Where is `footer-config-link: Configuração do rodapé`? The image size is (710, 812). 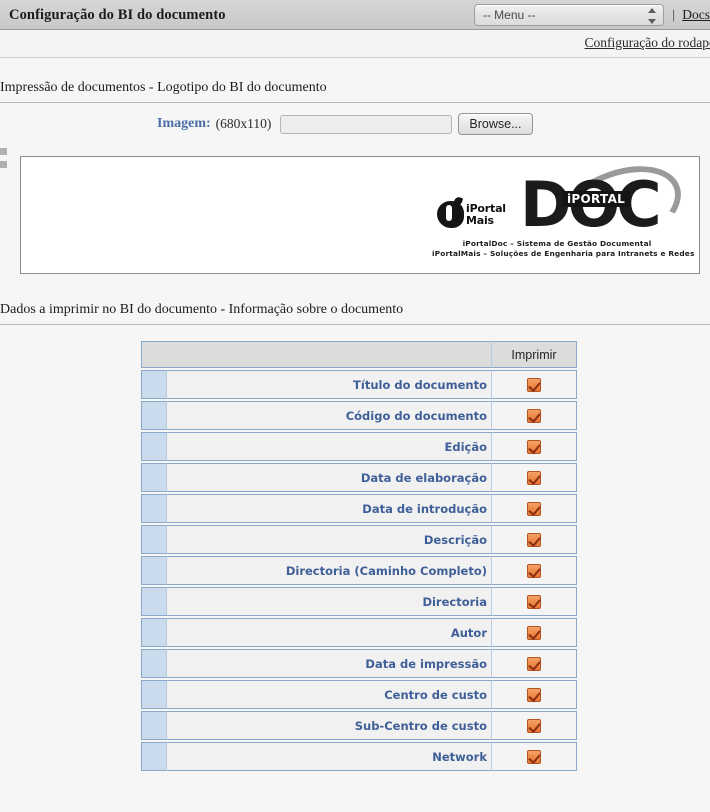 footer-config-link: Configuração do rodapé is located at coordinates (647, 43).